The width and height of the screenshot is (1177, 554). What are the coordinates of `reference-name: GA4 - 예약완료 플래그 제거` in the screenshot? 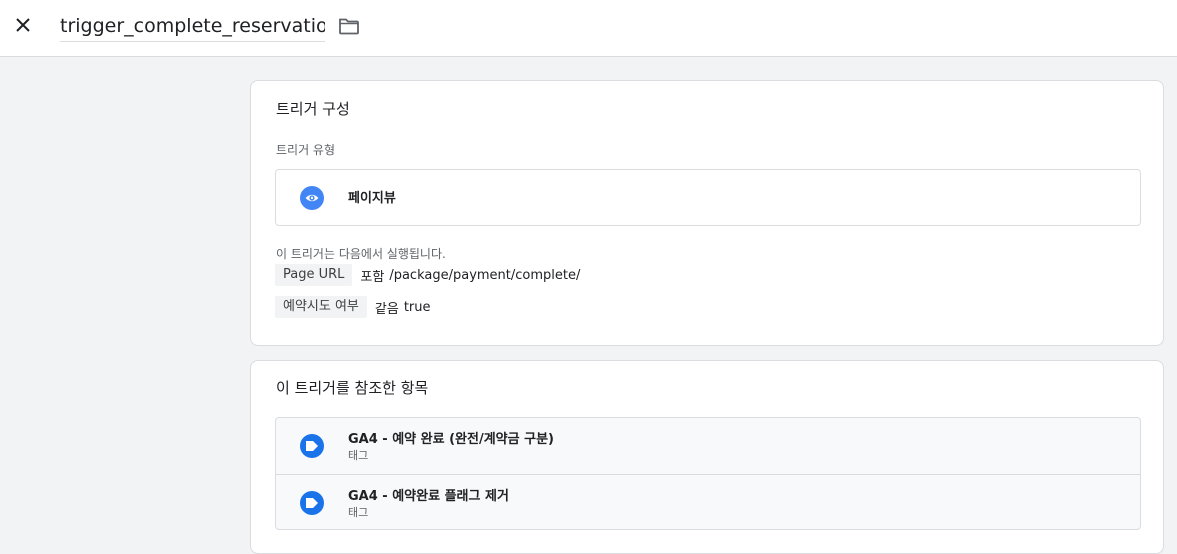 It's located at (428, 496).